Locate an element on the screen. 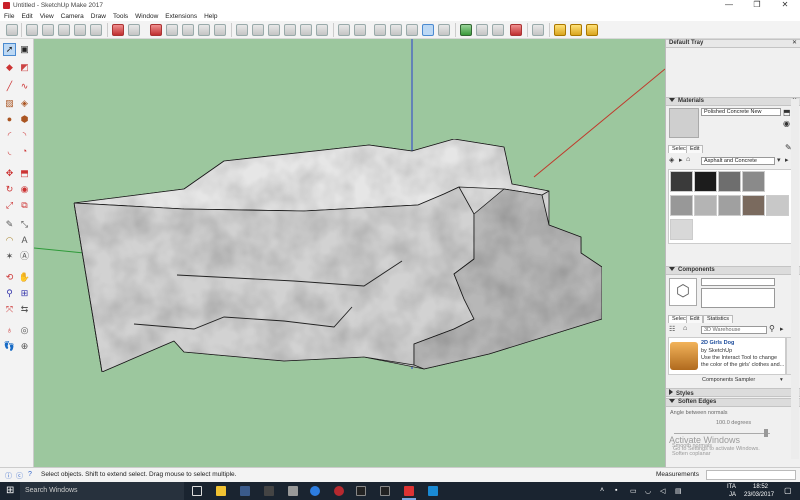 This screenshot has width=800, height=500. line-tool-icon: ╱ is located at coordinates (9, 86).